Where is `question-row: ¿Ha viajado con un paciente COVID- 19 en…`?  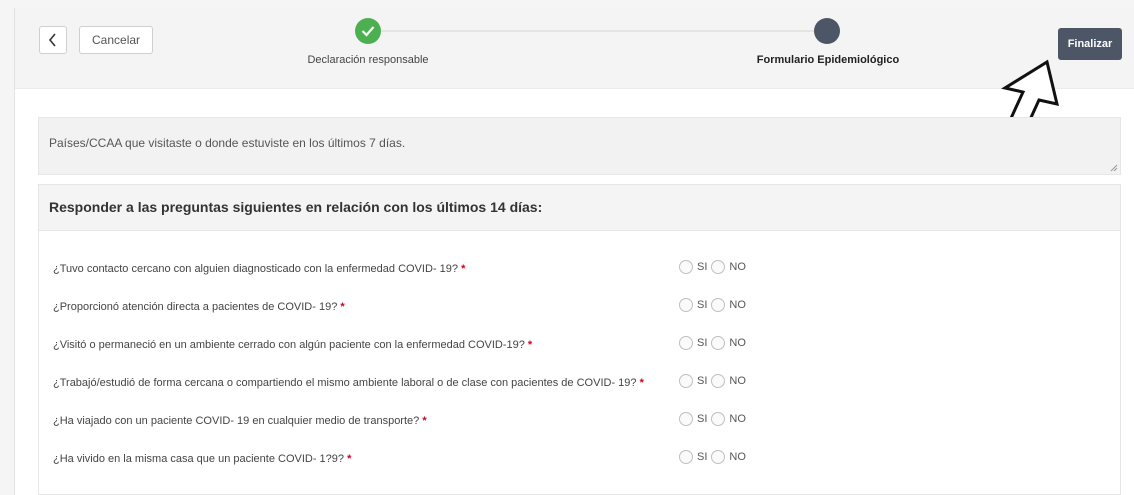
question-row: ¿Ha viajado con un paciente COVID- 19 en… is located at coordinates (579, 422).